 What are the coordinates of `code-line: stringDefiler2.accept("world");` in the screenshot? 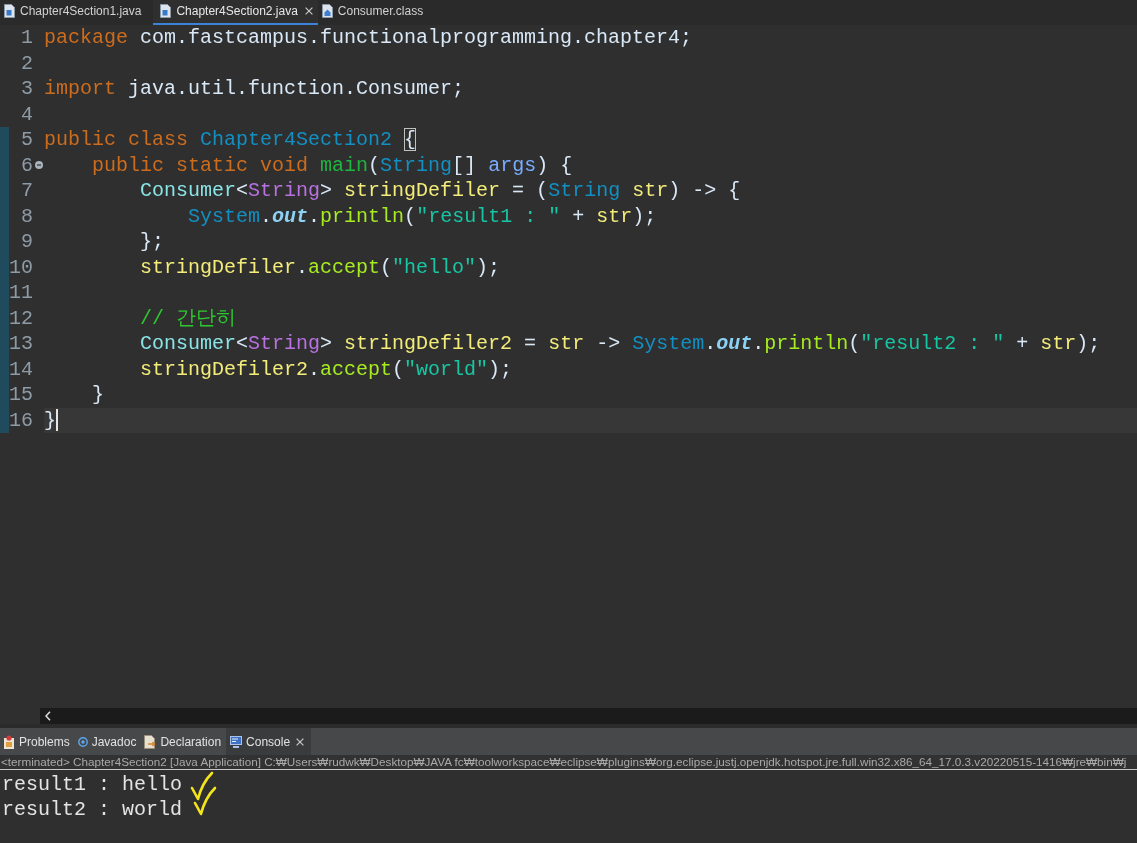 It's located at (326, 369).